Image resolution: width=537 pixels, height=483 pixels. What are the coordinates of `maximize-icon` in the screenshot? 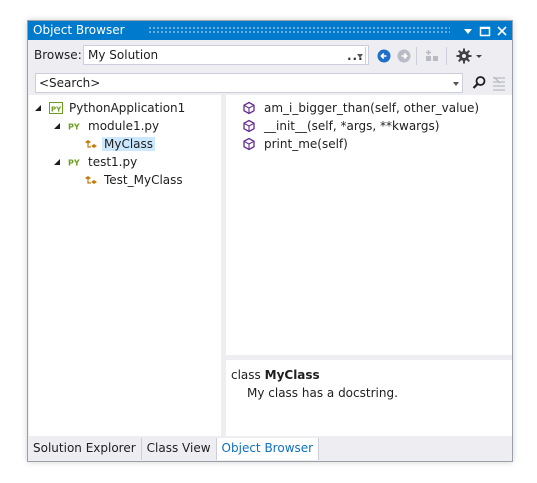 It's located at (485, 31).